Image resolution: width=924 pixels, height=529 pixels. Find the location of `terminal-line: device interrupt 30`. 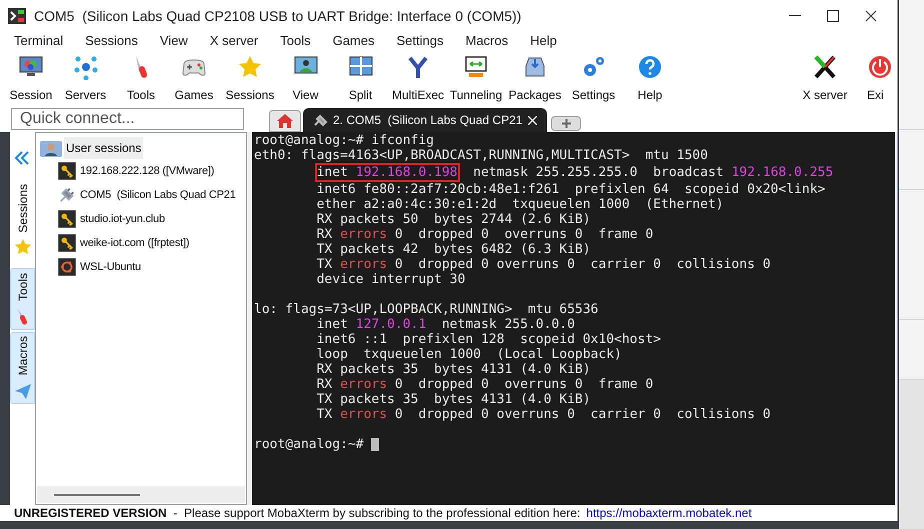

terminal-line: device interrupt 30 is located at coordinates (391, 279).